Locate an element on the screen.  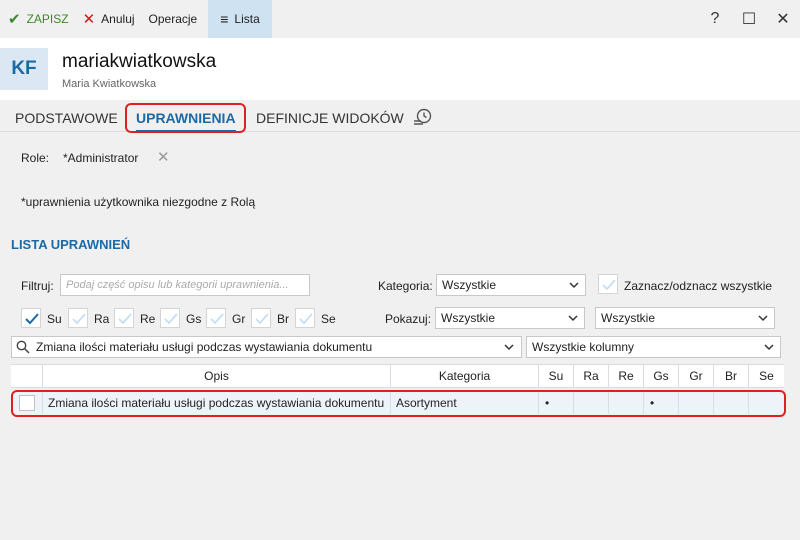
tab-definicje-widokow: DEFINICJE WIDOKÓW is located at coordinates (330, 116).